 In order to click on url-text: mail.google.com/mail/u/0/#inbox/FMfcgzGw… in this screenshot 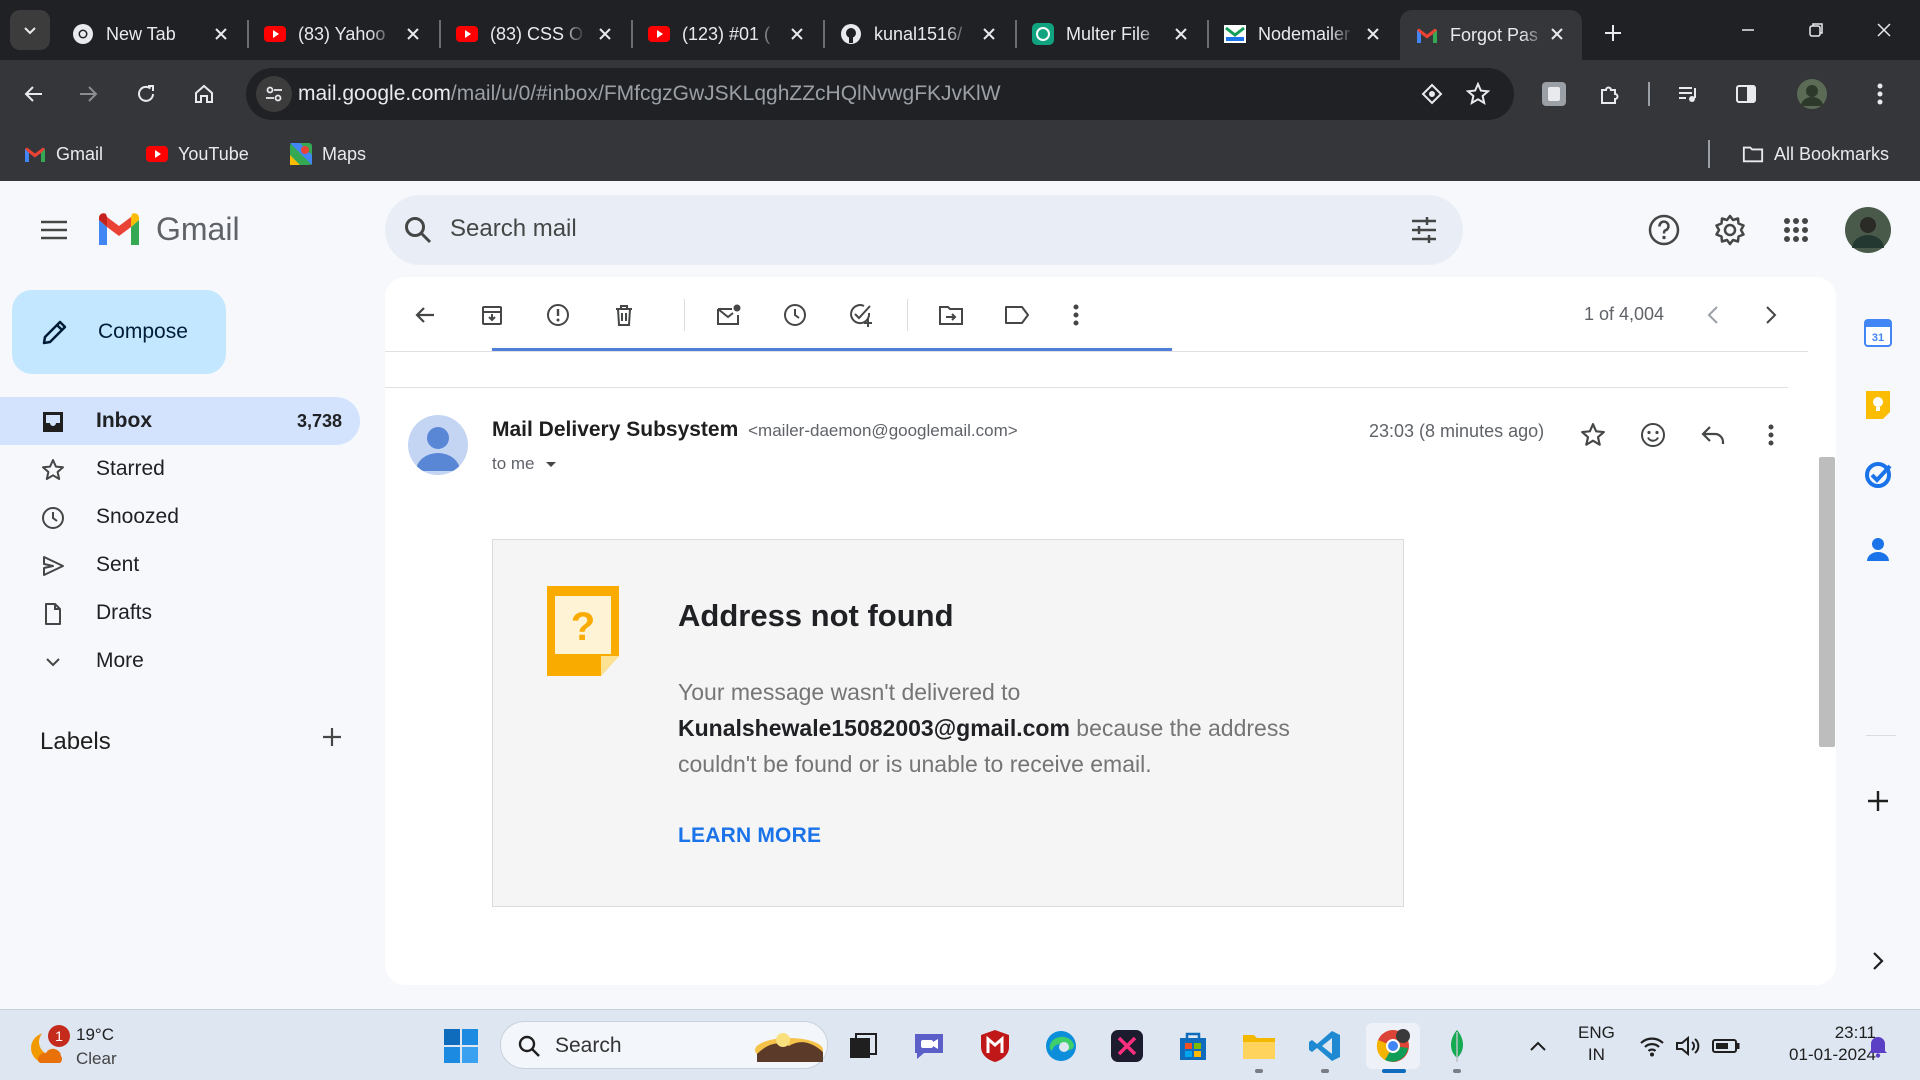, I will do `click(649, 94)`.